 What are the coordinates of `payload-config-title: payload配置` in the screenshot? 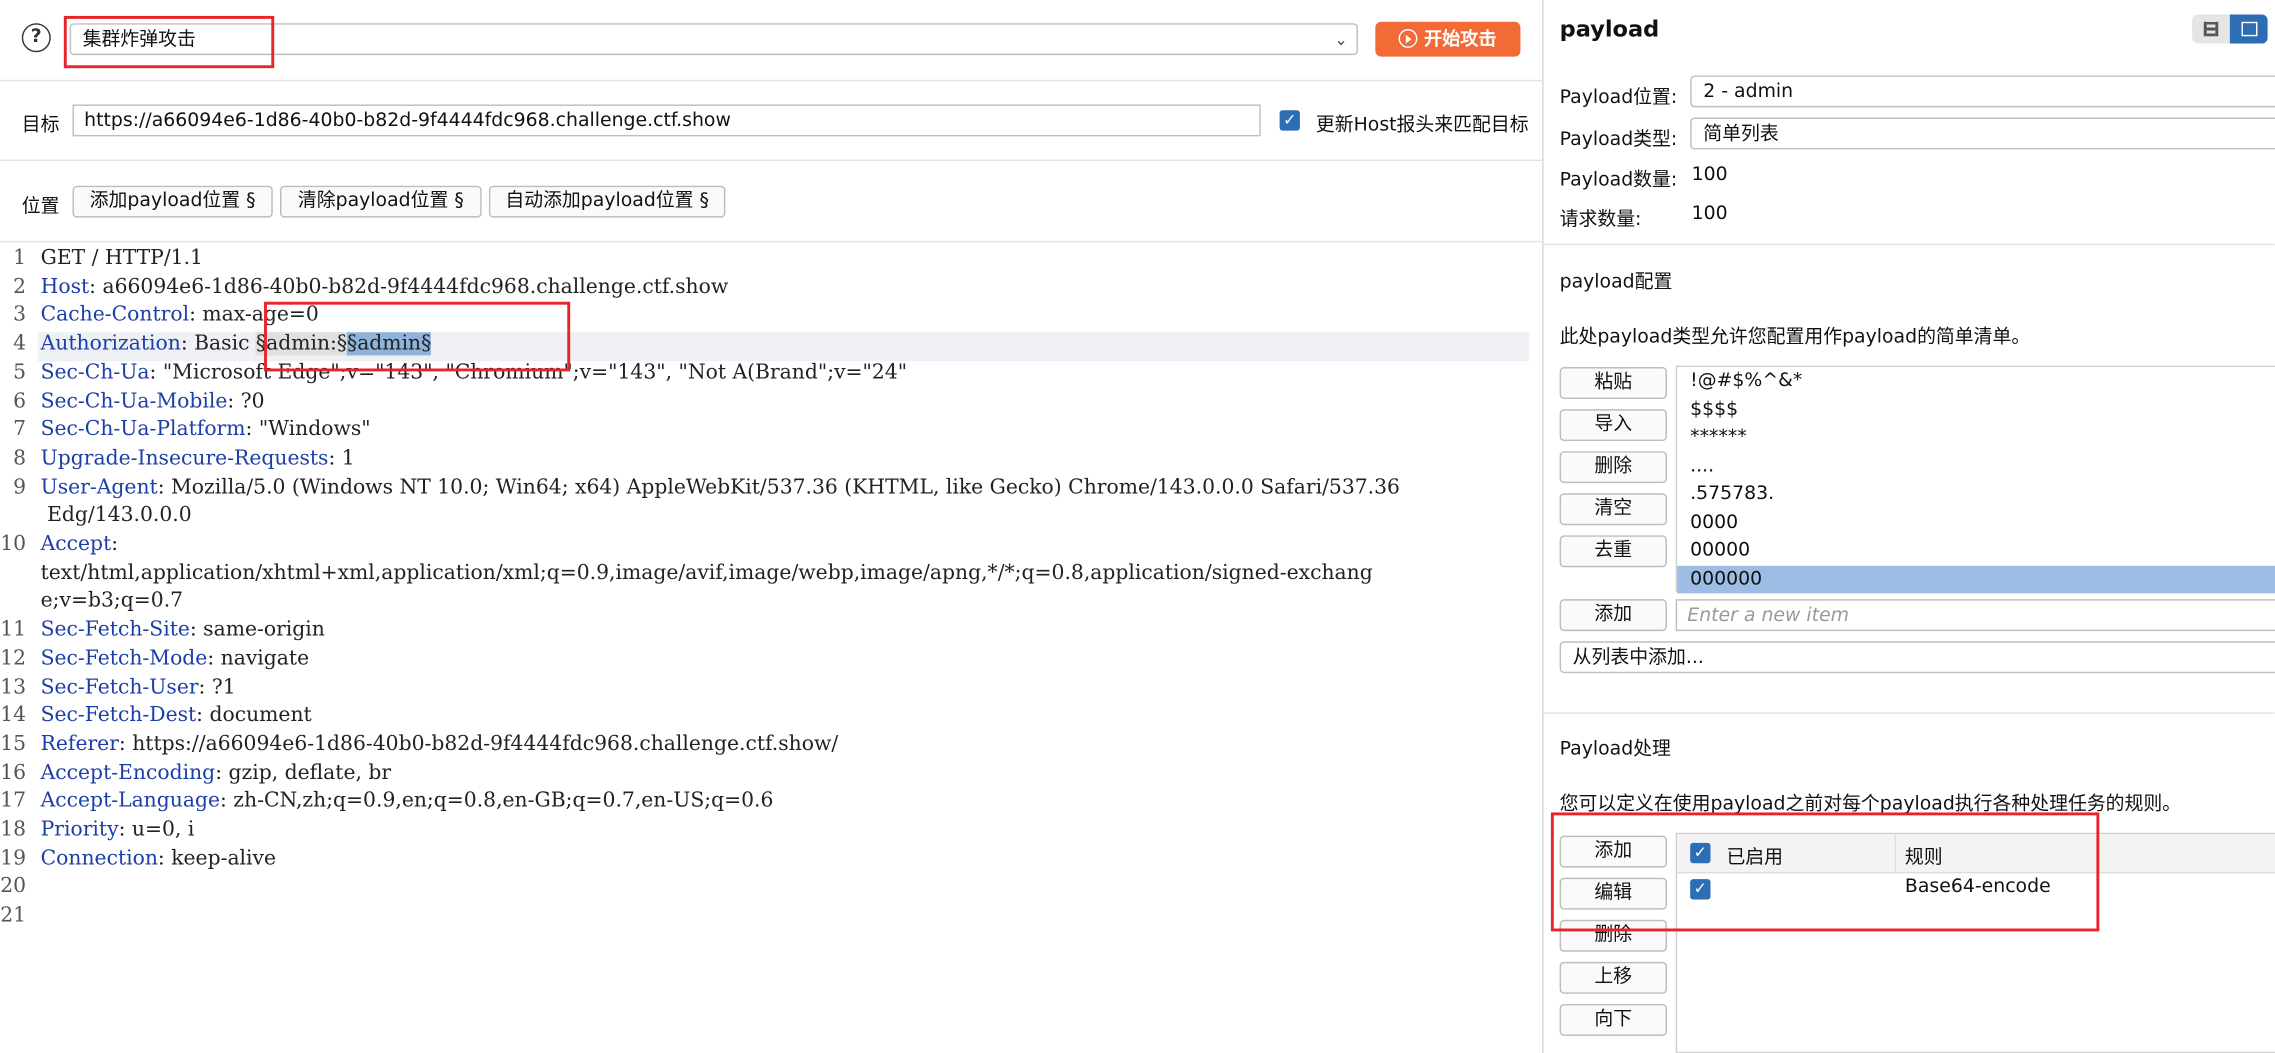 It's located at (1616, 282).